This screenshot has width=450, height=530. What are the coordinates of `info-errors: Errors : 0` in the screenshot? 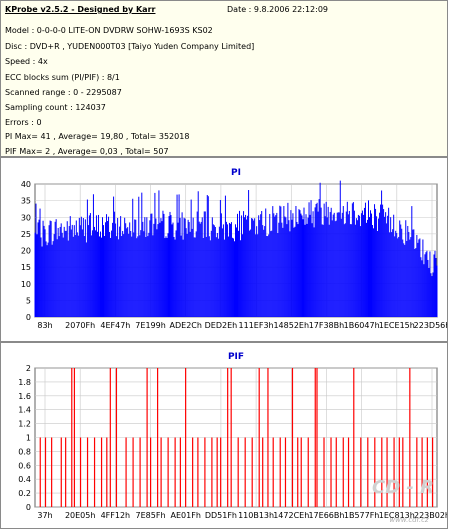 It's located at (23, 122).